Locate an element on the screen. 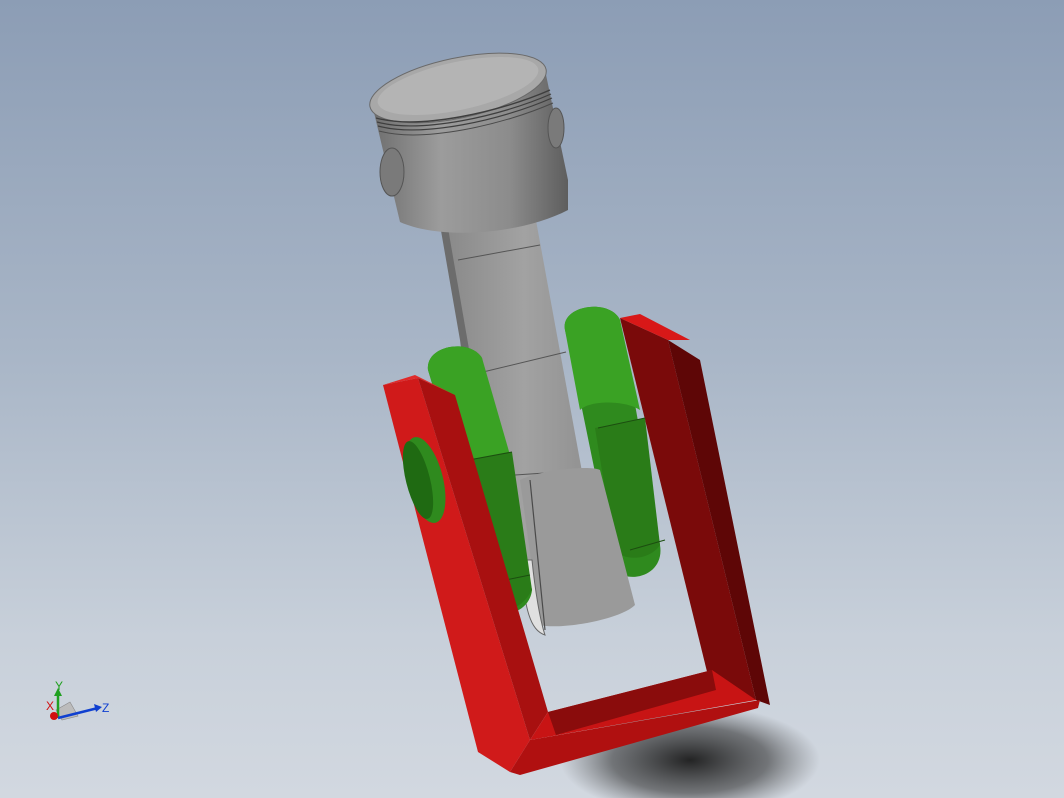 This screenshot has height=798, width=1064. x-axis-label: X is located at coordinates (50, 706).